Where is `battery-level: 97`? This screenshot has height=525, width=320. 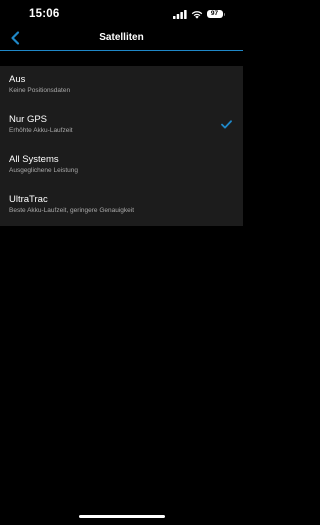 battery-level: 97 is located at coordinates (214, 14).